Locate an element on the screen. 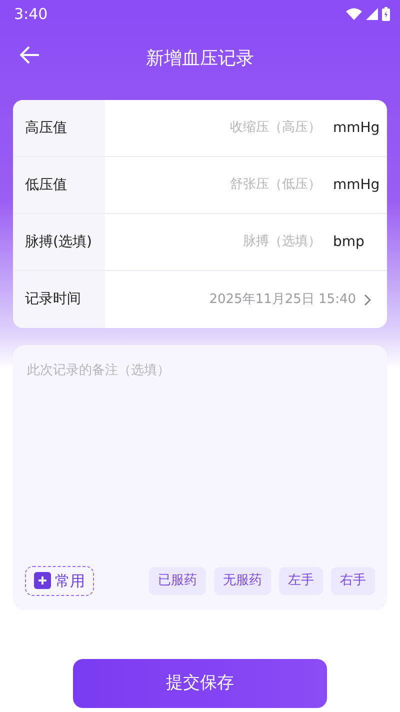 This screenshot has height=712, width=400. input-field: 收缩压（高压） is located at coordinates (214, 128).